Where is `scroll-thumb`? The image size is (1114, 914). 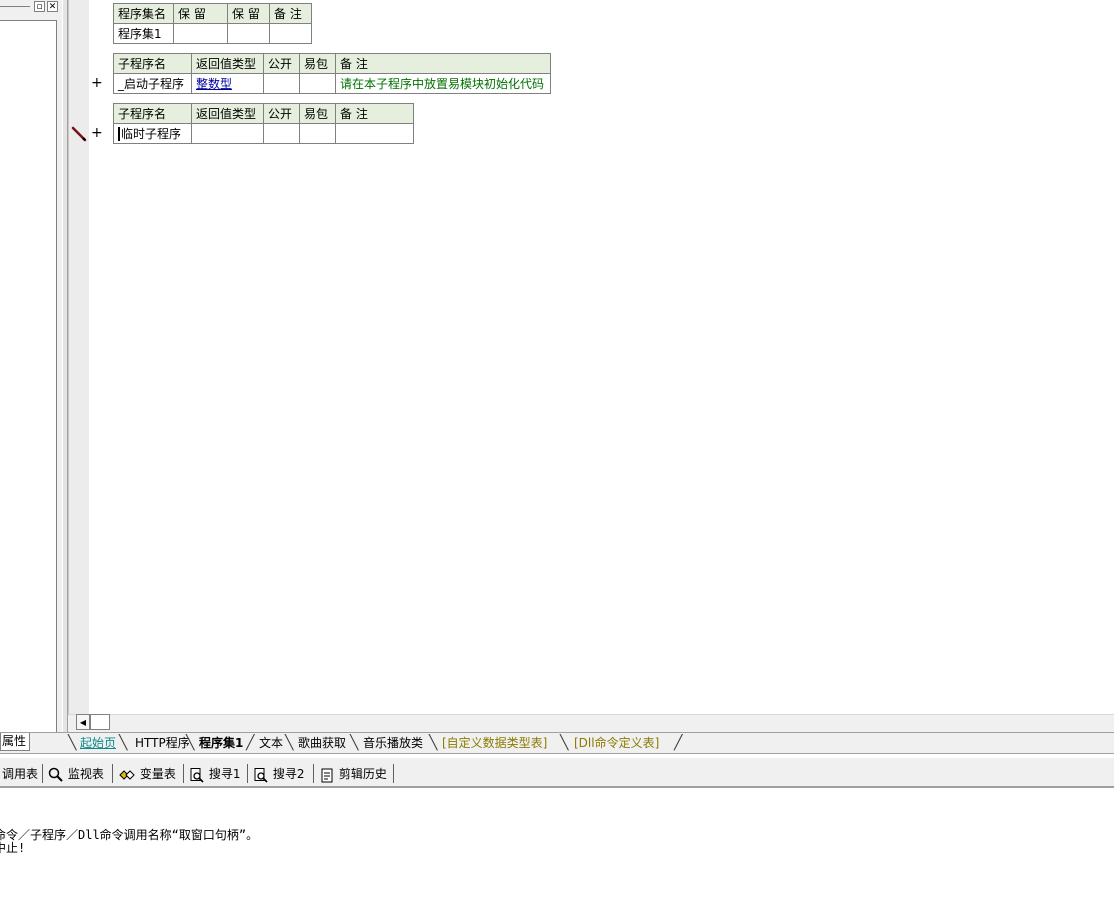
scroll-thumb is located at coordinates (100, 722).